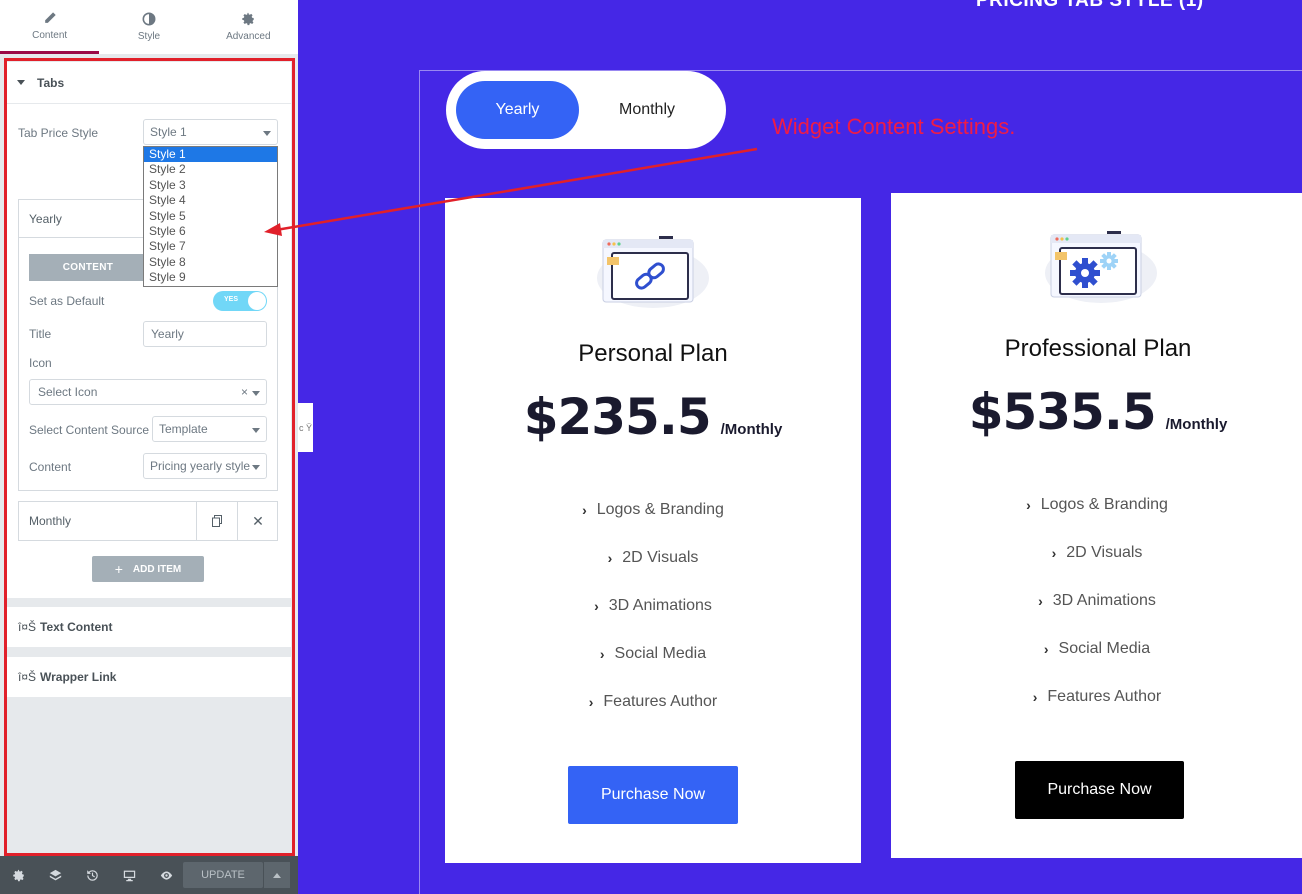 The width and height of the screenshot is (1302, 894). Describe the element at coordinates (653, 353) in the screenshot. I see `plan-name: Personal Plan` at that location.